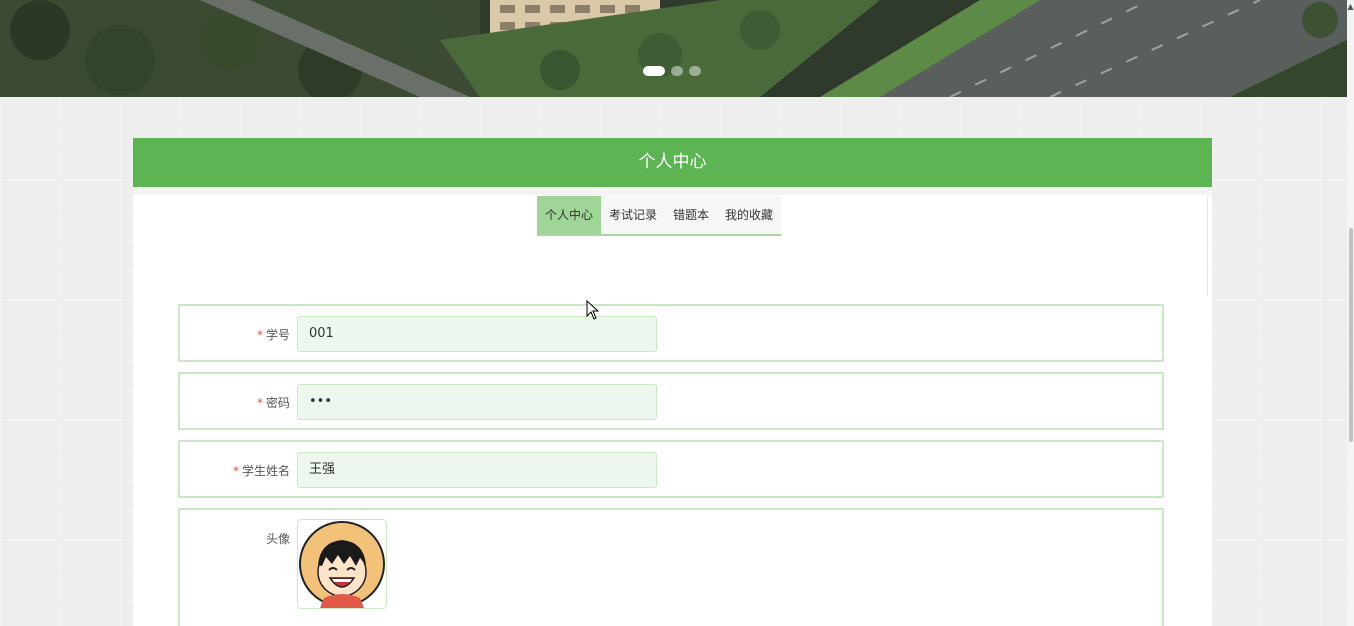  What do you see at coordinates (671, 469) in the screenshot?
I see `form-row-student-name: * 学生姓名 王强` at bounding box center [671, 469].